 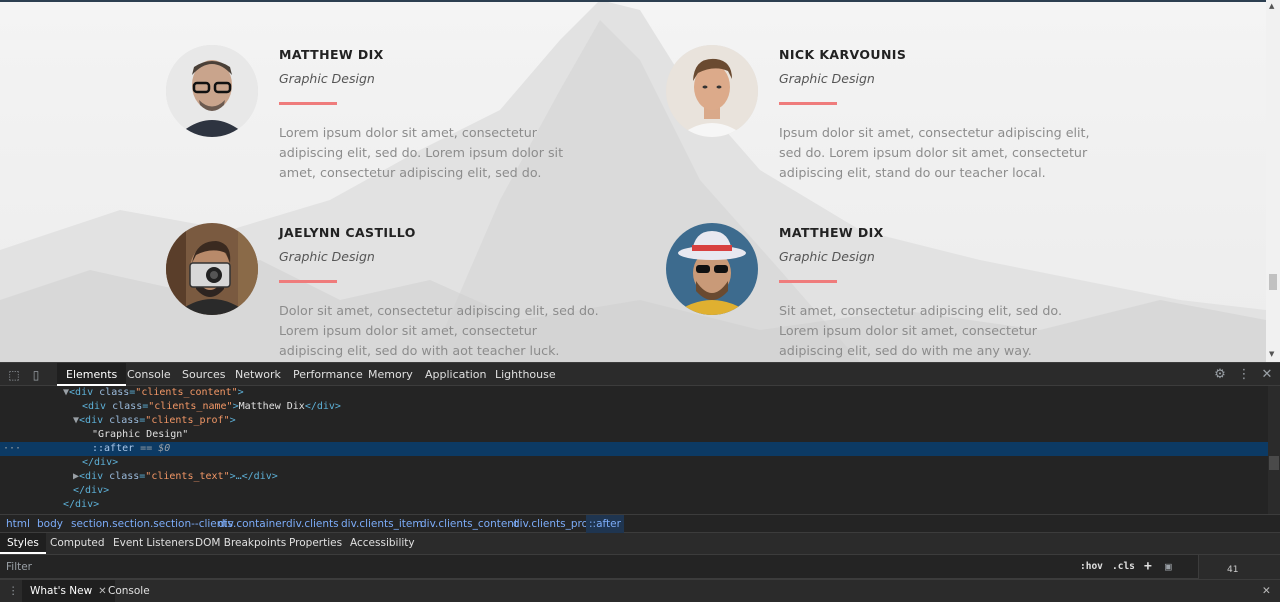 I want to click on tab-event-listeners: Event Listeners, so click(x=153, y=543).